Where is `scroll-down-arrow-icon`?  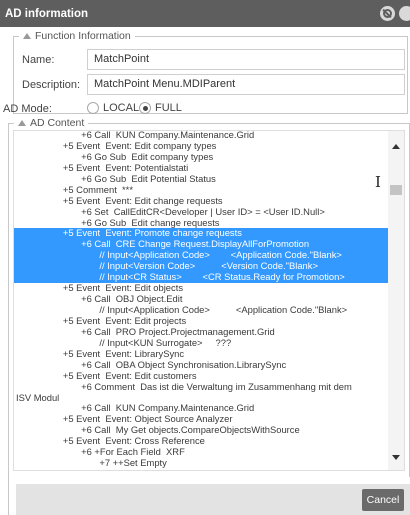 scroll-down-arrow-icon is located at coordinates (396, 457).